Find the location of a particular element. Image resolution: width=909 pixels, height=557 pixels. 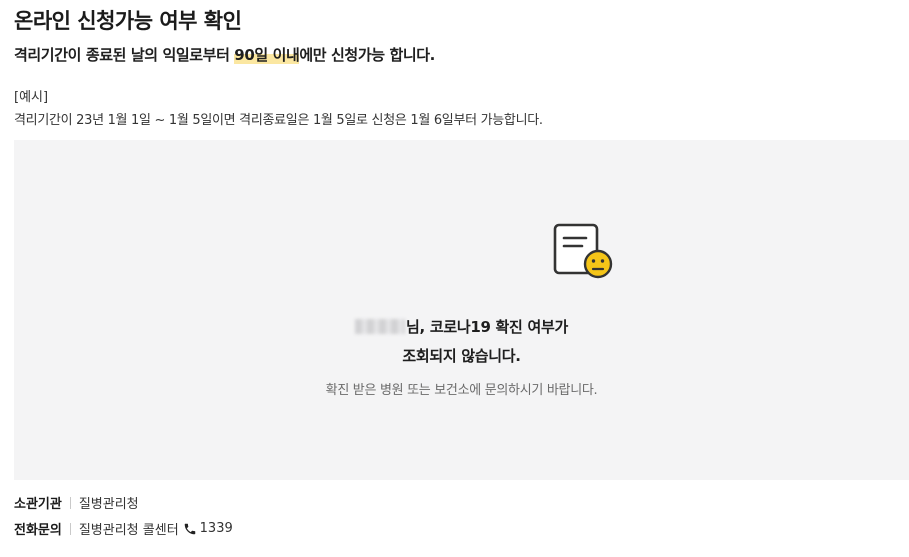

phone-label: 전화문의 is located at coordinates (38, 530).